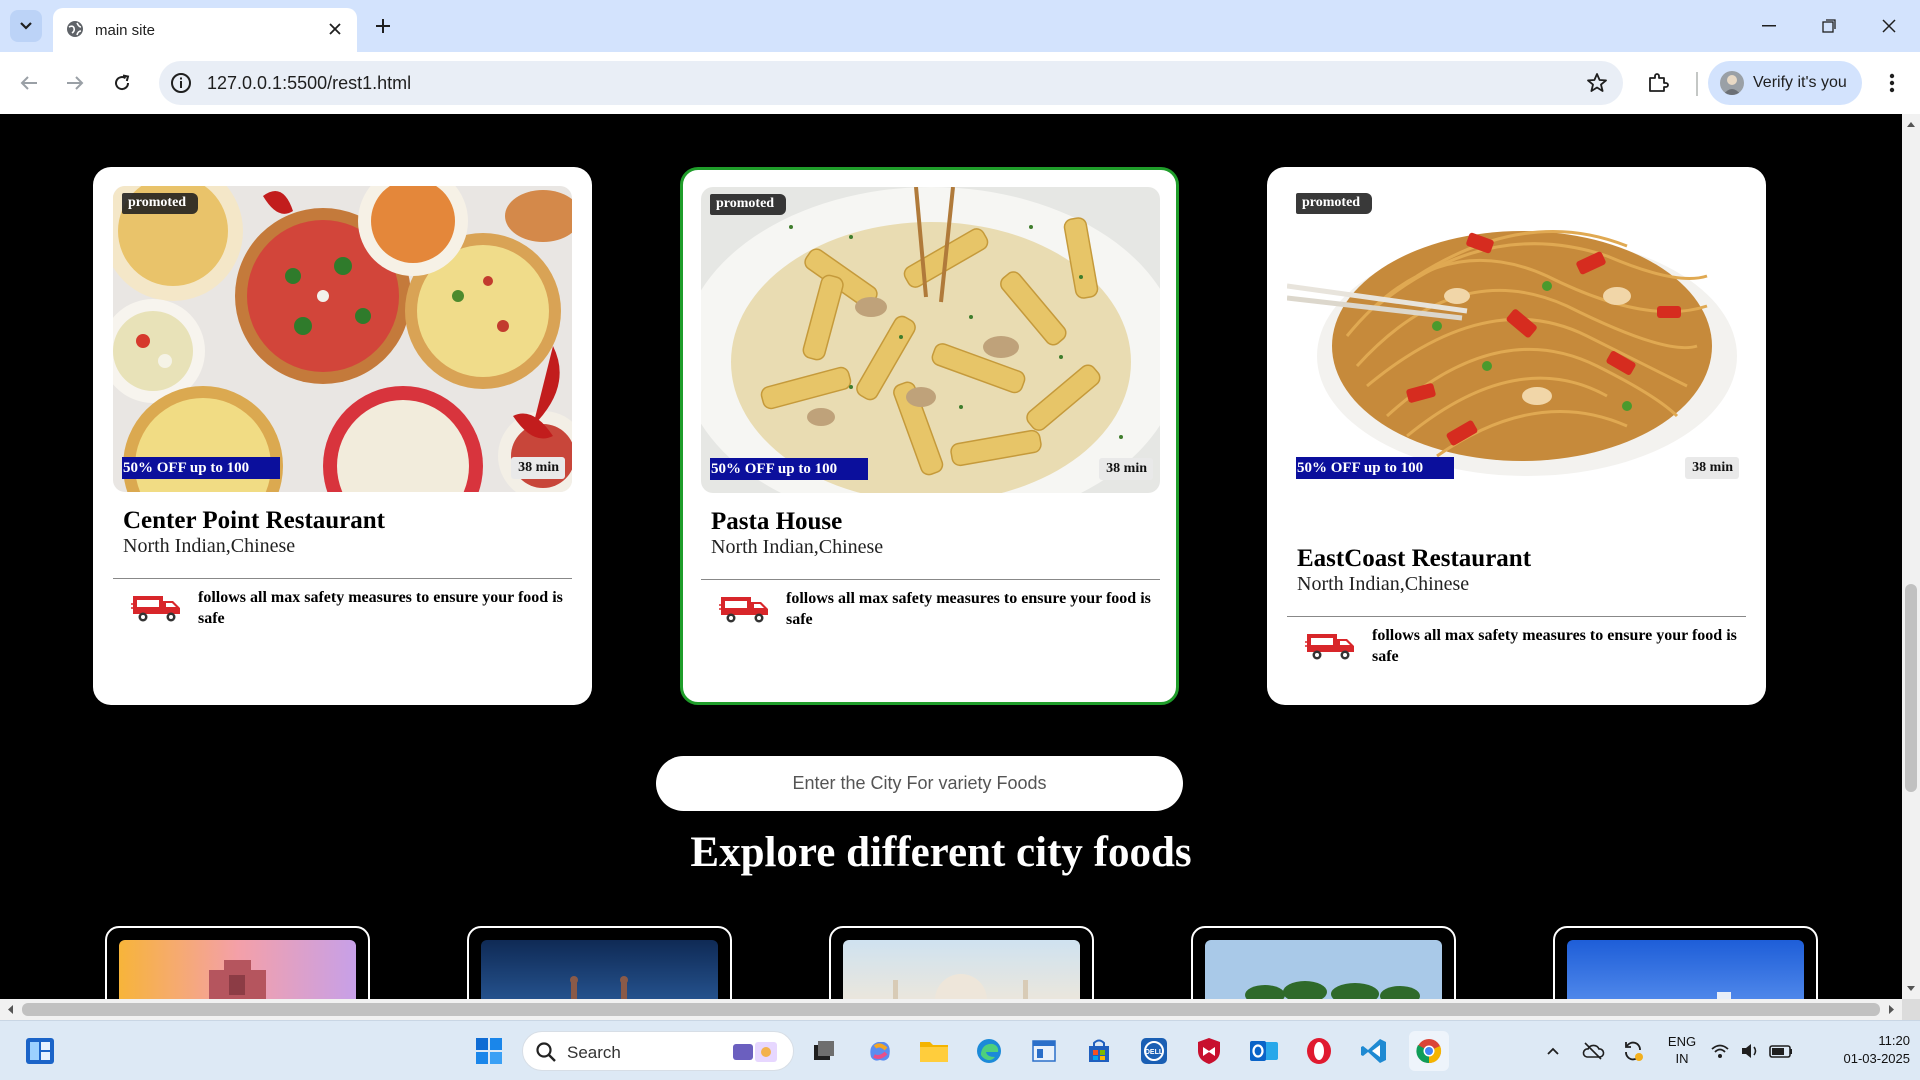 The width and height of the screenshot is (1920, 1080). I want to click on store-icon, so click(1099, 1050).